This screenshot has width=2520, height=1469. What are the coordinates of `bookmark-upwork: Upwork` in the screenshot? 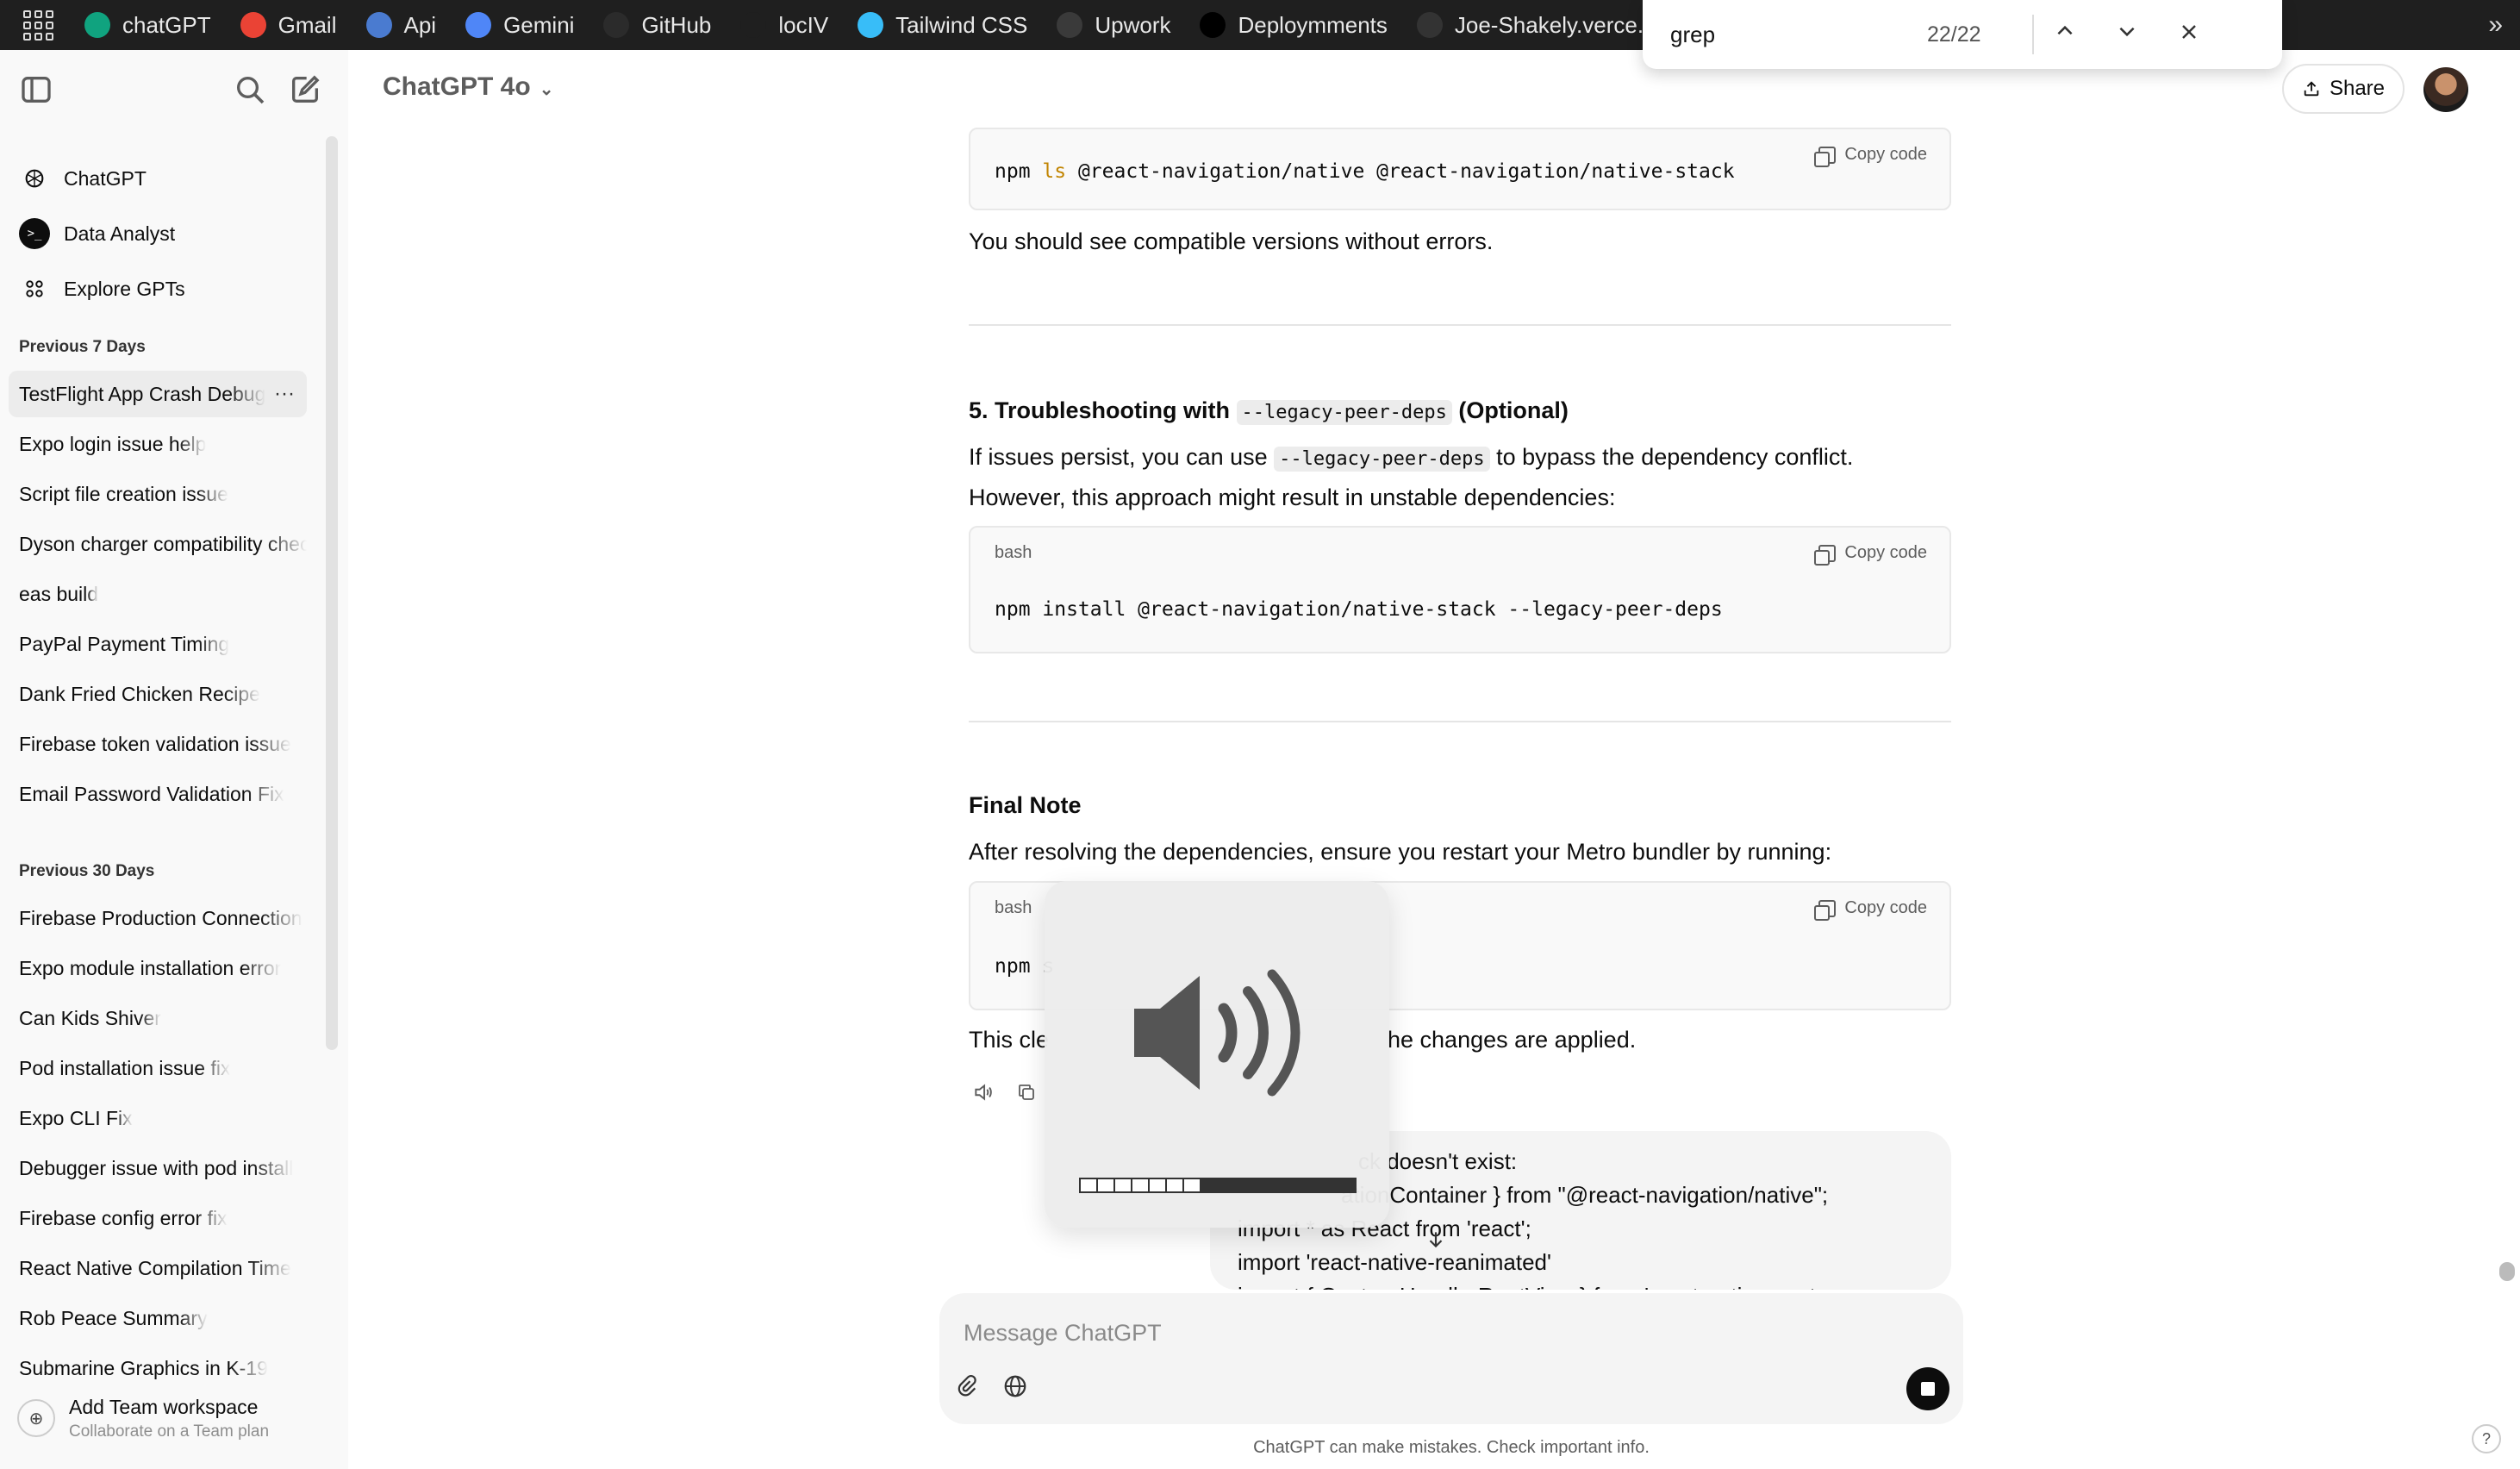 It's located at (1113, 25).